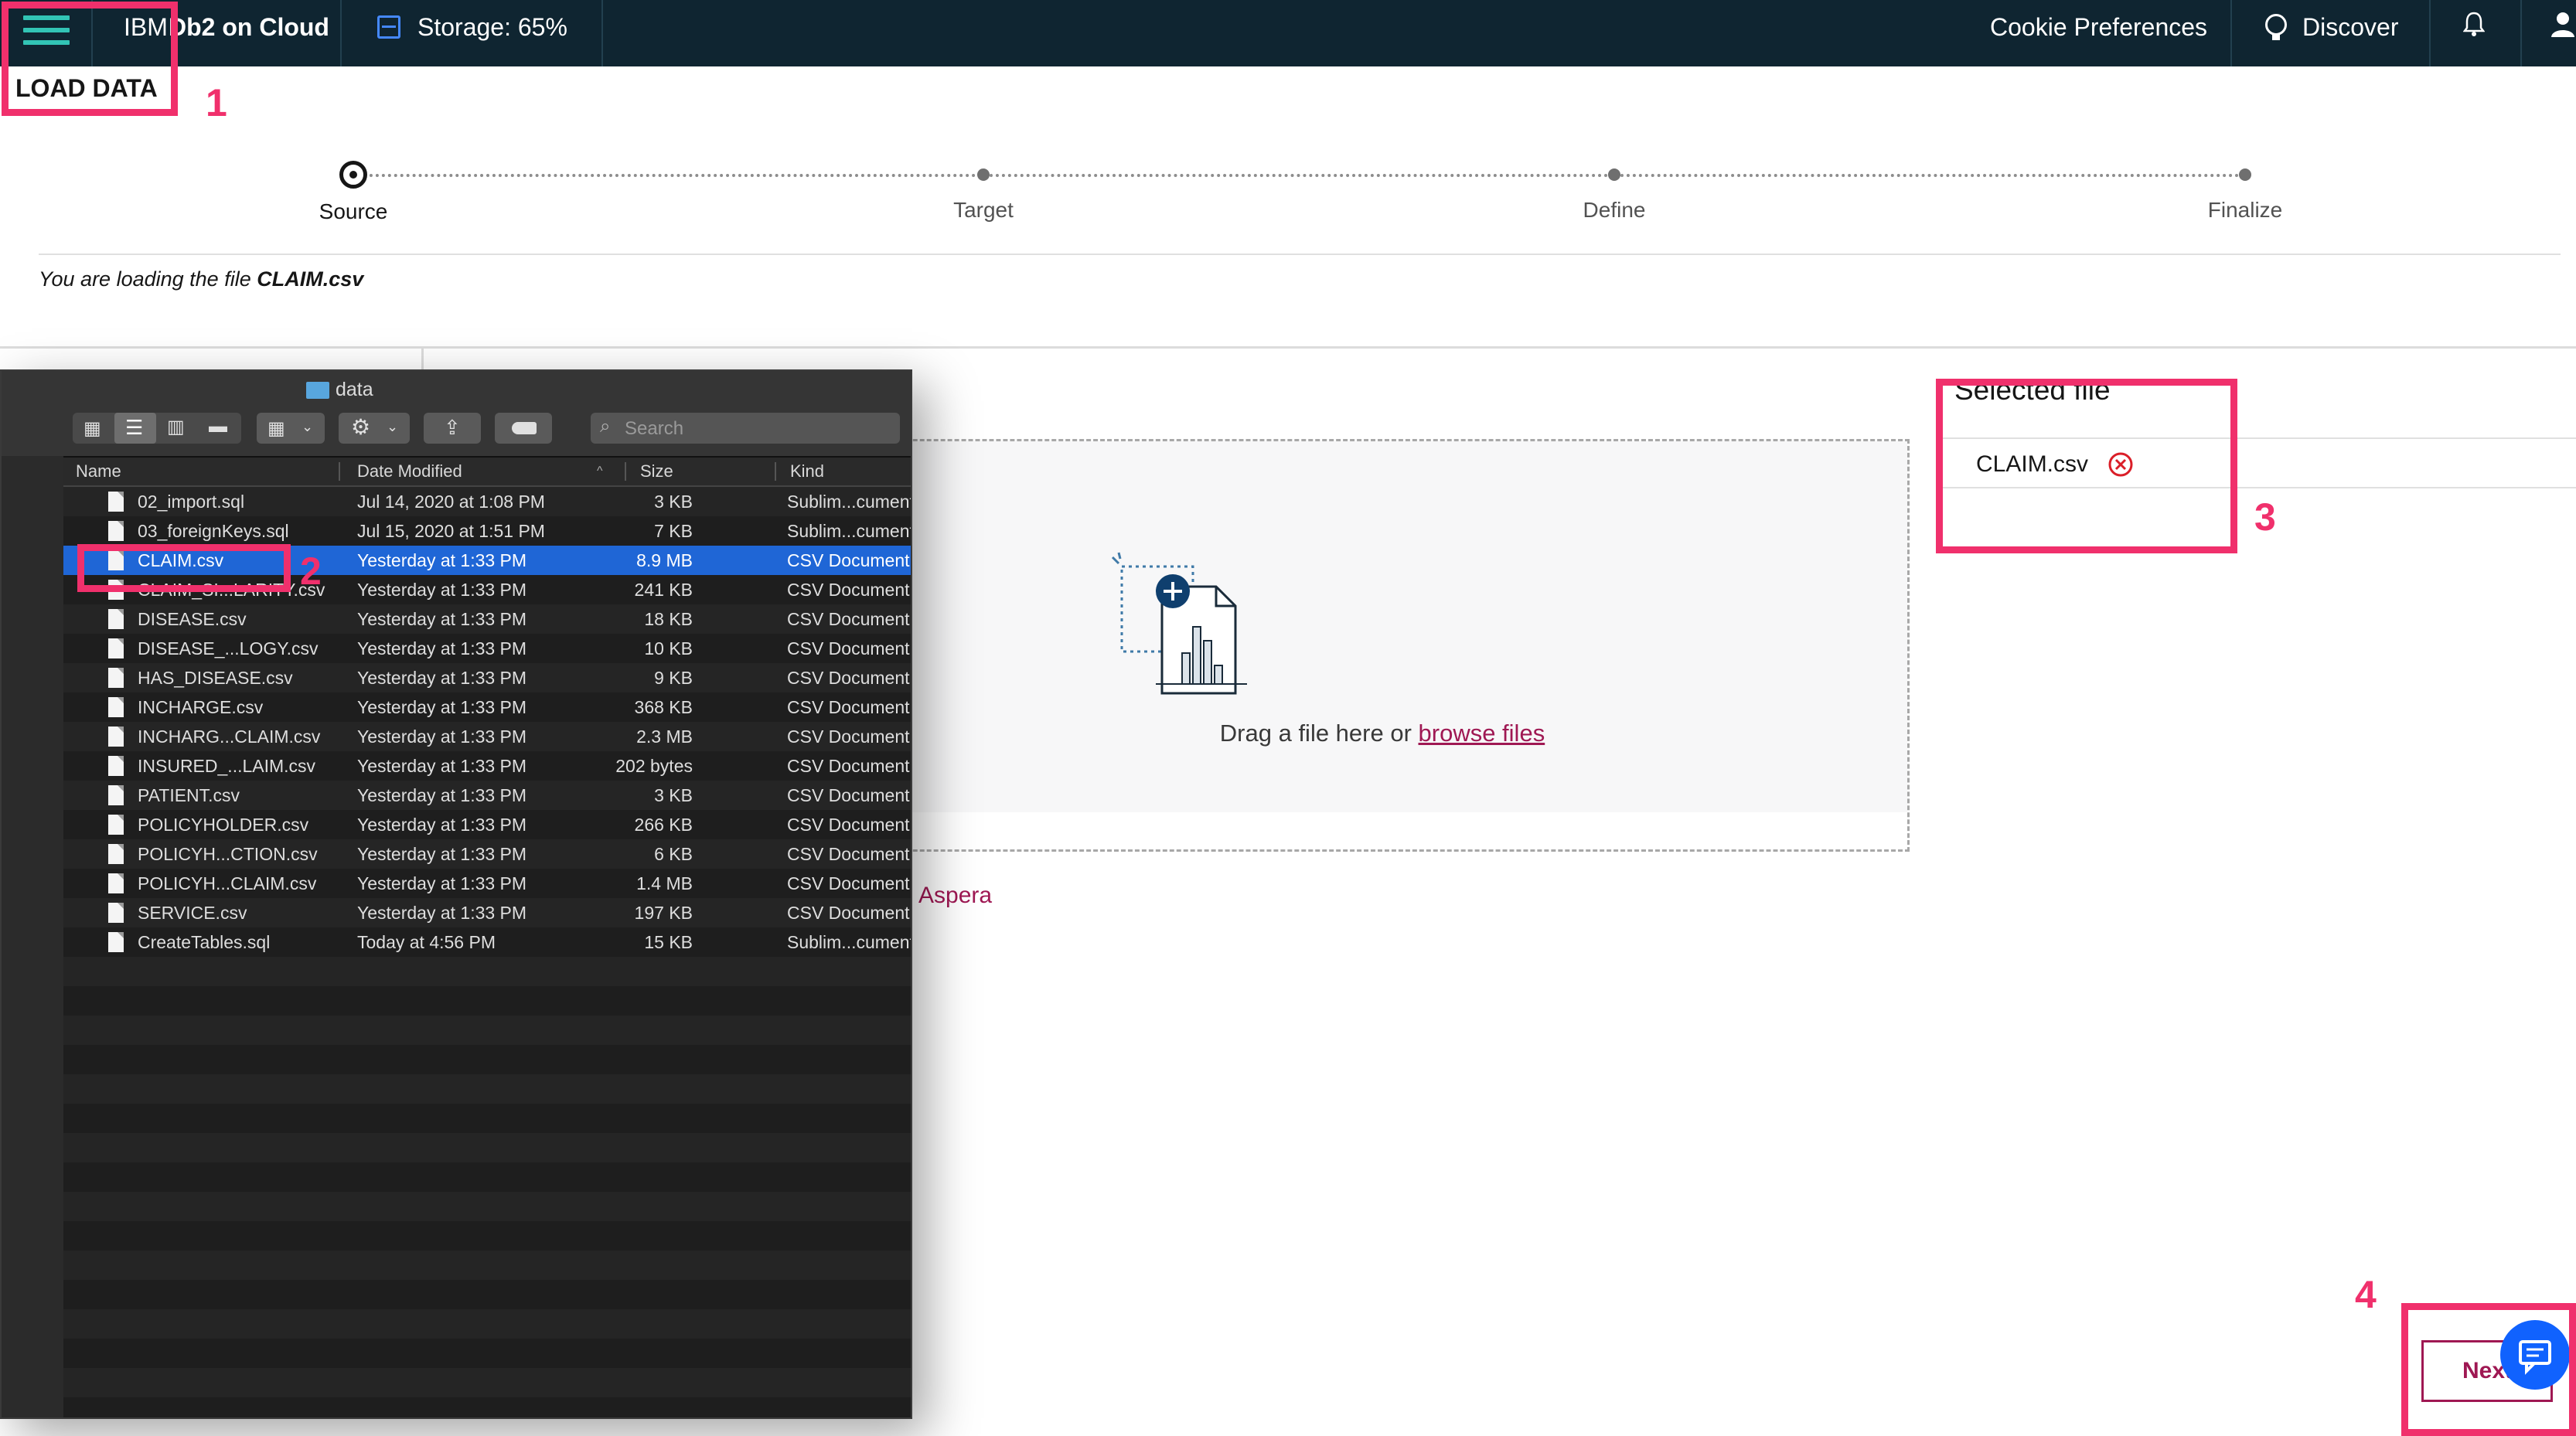  I want to click on step-incomplete-icon, so click(2245, 174).